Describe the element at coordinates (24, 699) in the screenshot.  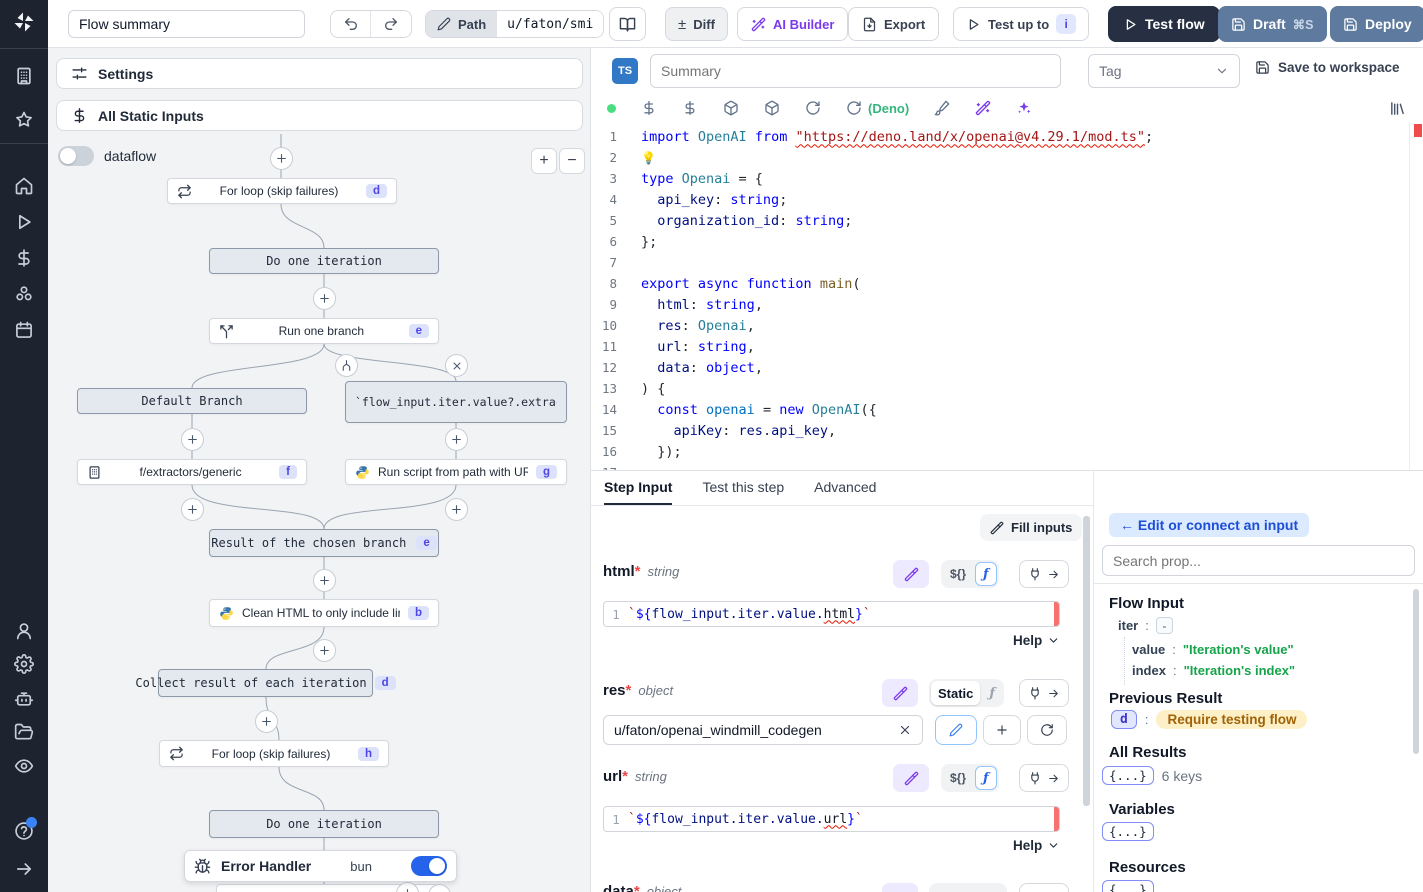
I see `bot-icon` at that location.